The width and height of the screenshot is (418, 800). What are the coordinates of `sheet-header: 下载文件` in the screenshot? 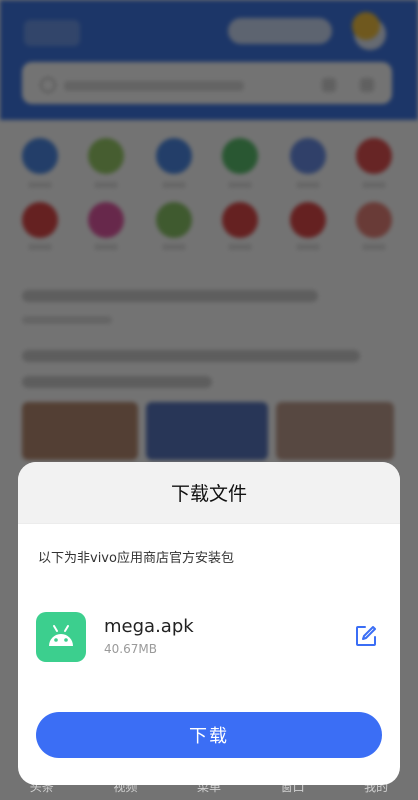 It's located at (209, 493).